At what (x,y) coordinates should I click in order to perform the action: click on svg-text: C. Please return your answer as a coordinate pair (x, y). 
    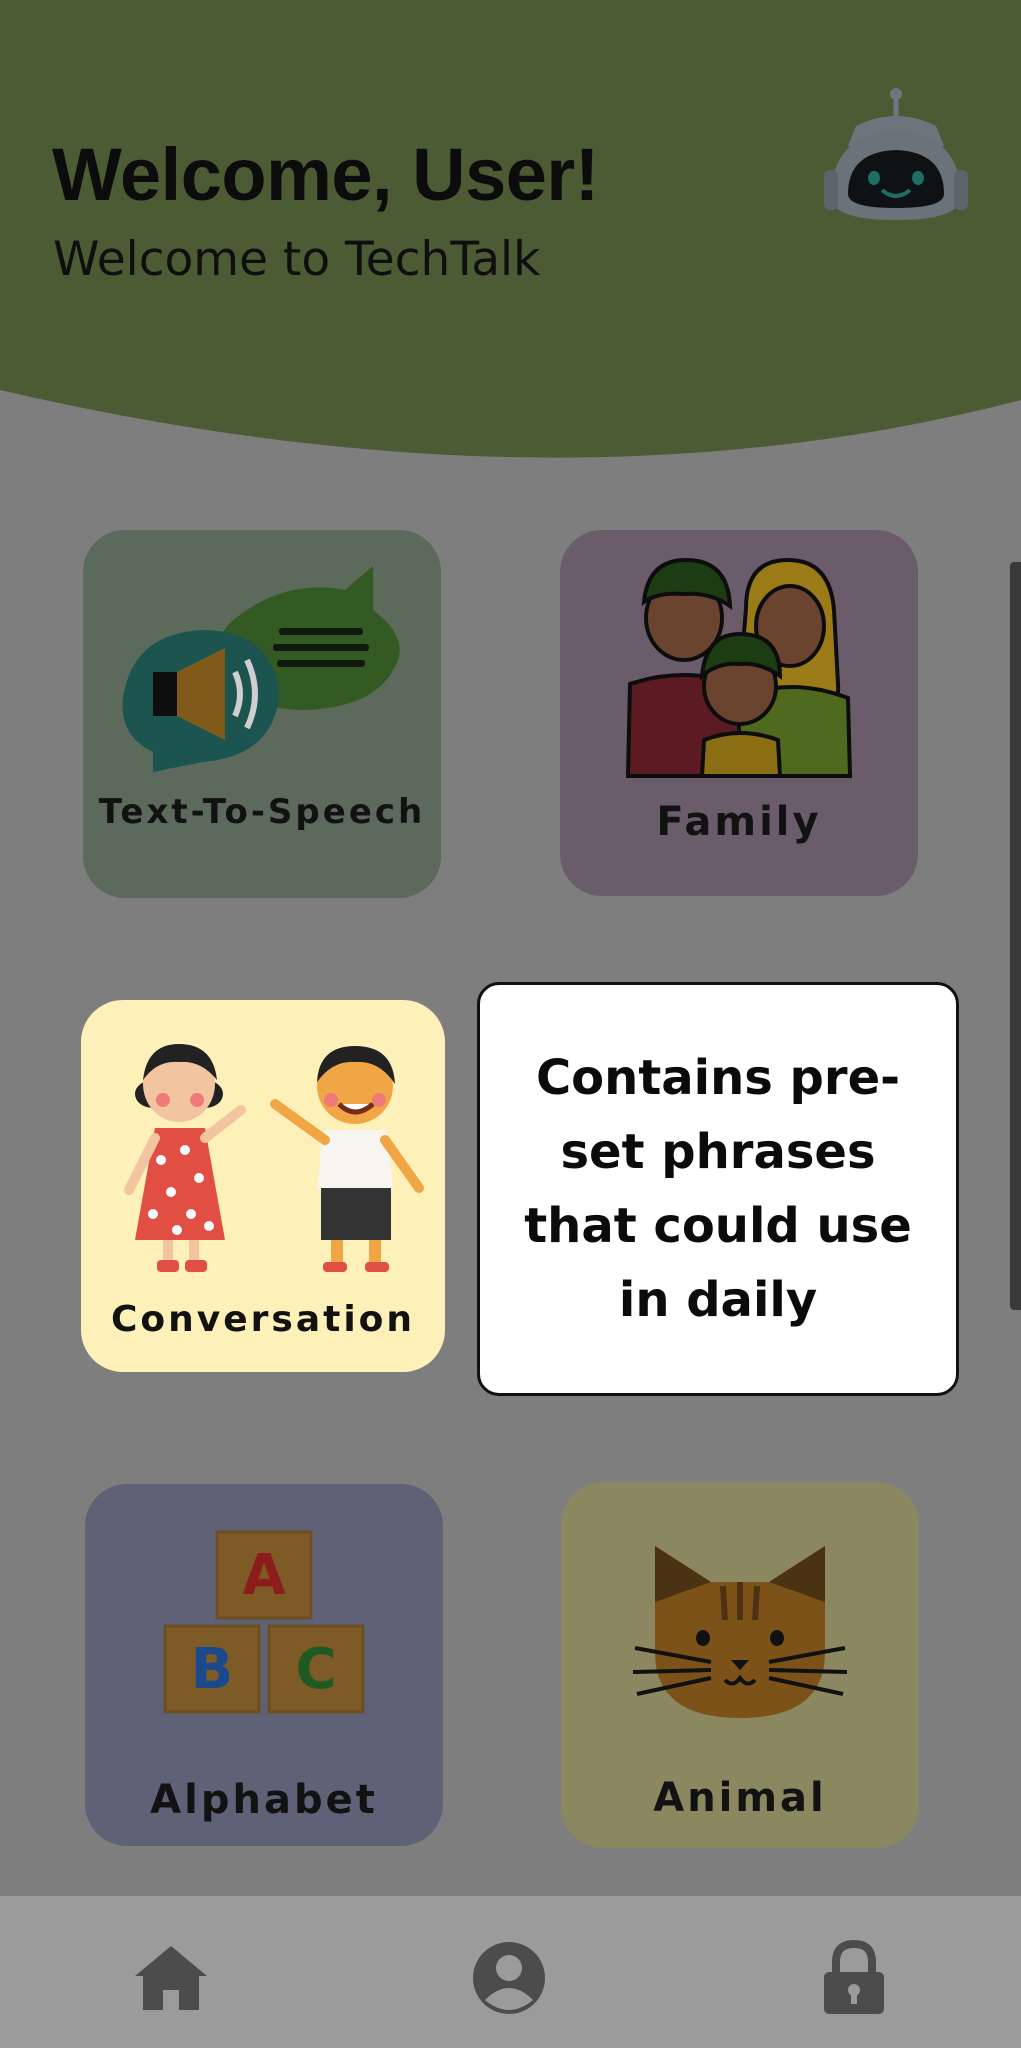
    Looking at the image, I should click on (315, 1669).